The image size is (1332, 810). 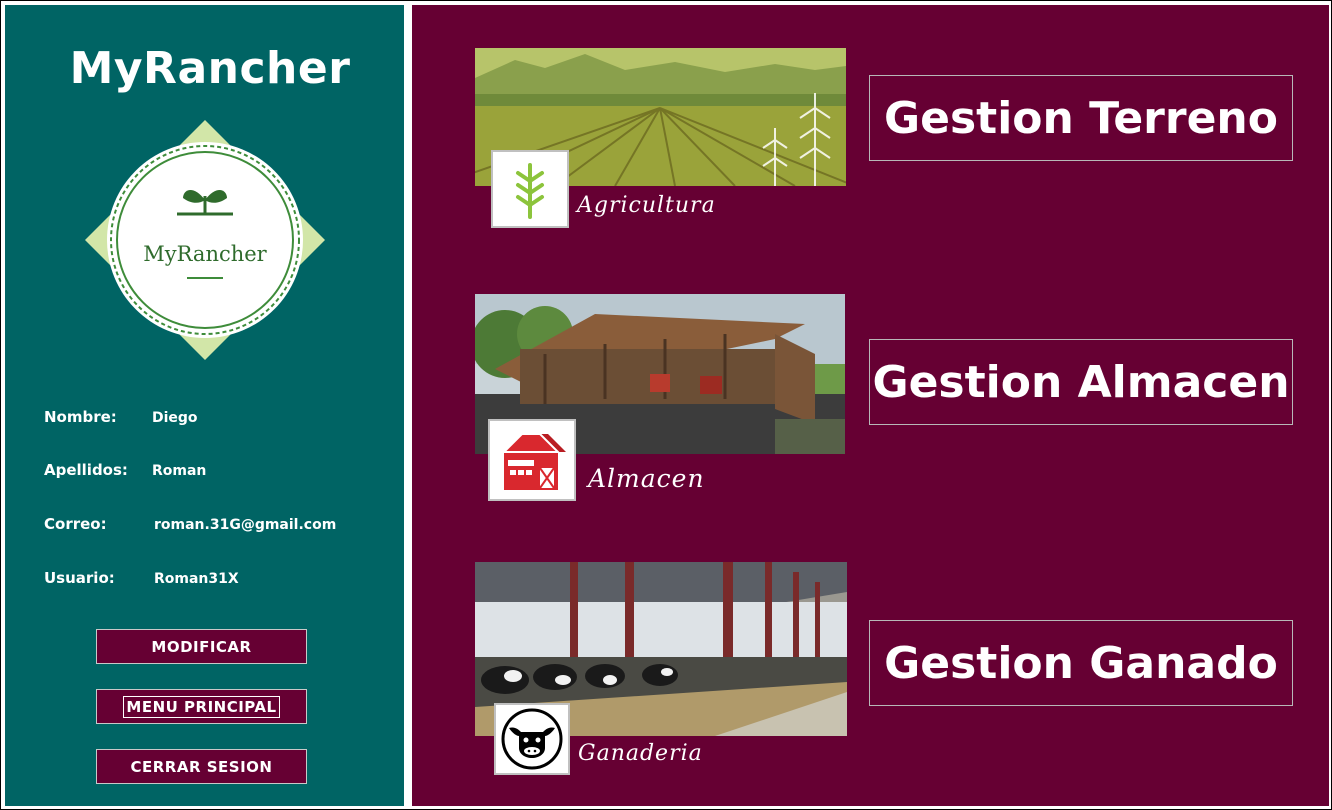 What do you see at coordinates (1081, 663) in the screenshot?
I see `manage-livestock-button: Gestion Ganado` at bounding box center [1081, 663].